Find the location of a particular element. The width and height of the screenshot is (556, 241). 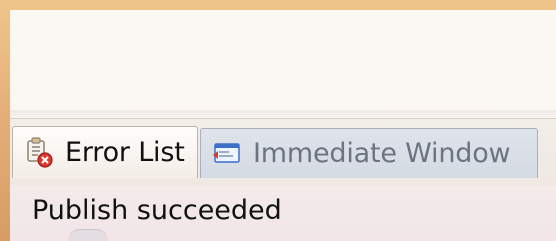

panel-divider is located at coordinates (283, 114).